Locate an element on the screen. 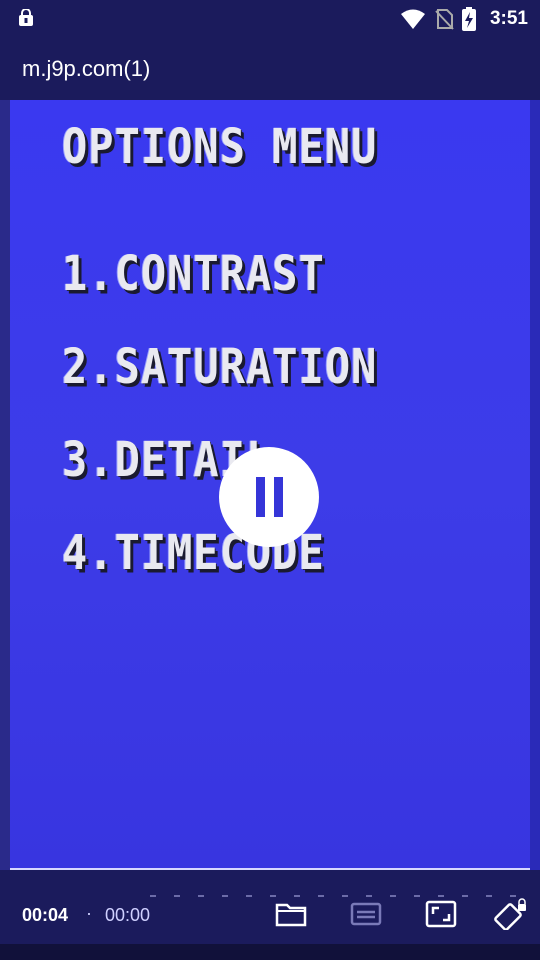 This screenshot has height=960, width=540. title-bar: m.j9p.com(1) is located at coordinates (270, 69).